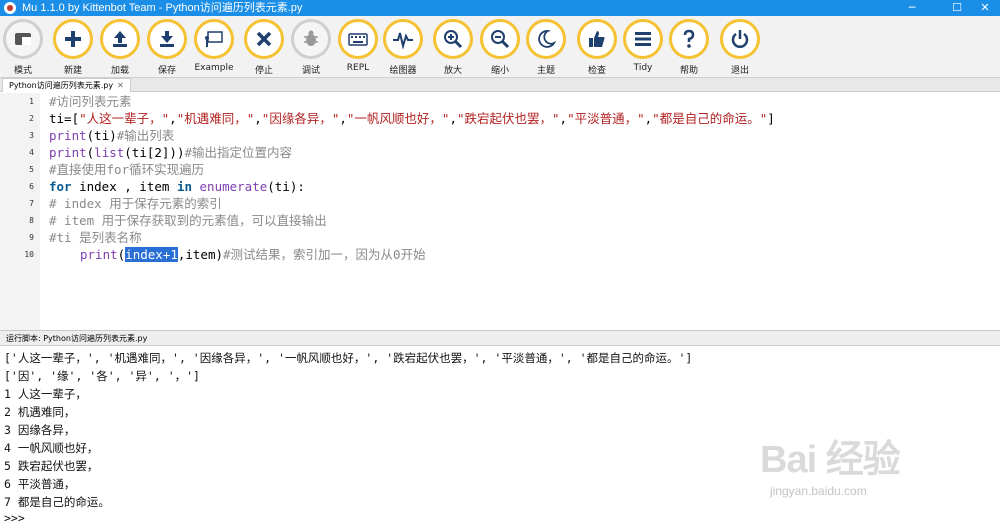 Image resolution: width=1000 pixels, height=532 pixels. What do you see at coordinates (453, 39) in the screenshot?
I see `zoom-in-icon` at bounding box center [453, 39].